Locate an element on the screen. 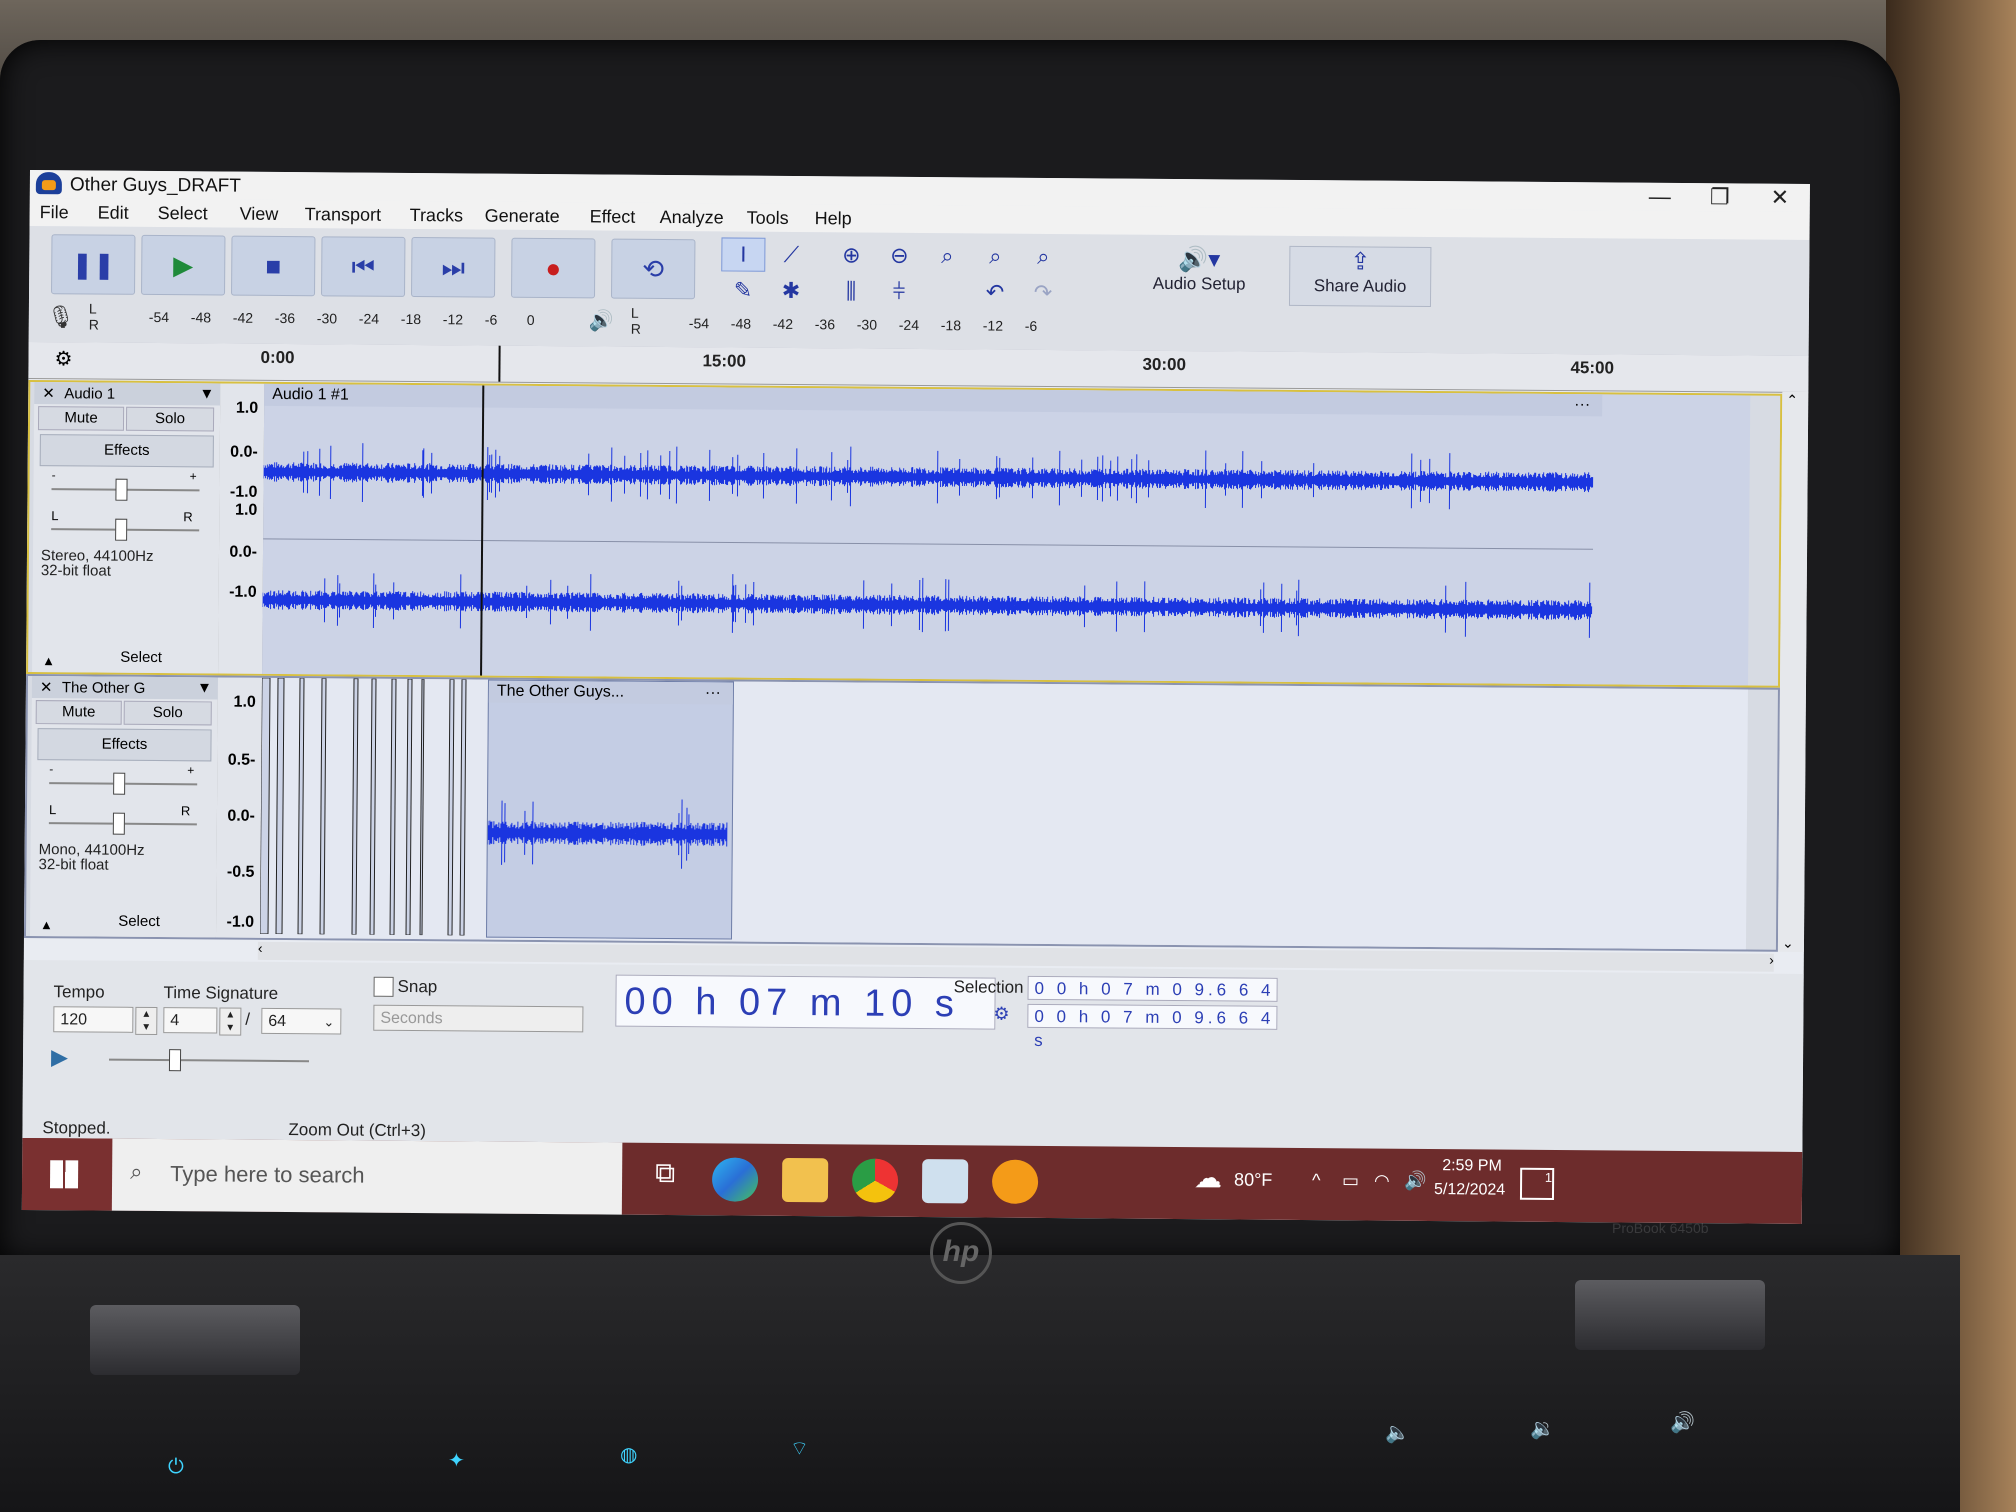 The image size is (2016, 1512). time-signature-denominator: 64 ⌄ is located at coordinates (301, 1021).